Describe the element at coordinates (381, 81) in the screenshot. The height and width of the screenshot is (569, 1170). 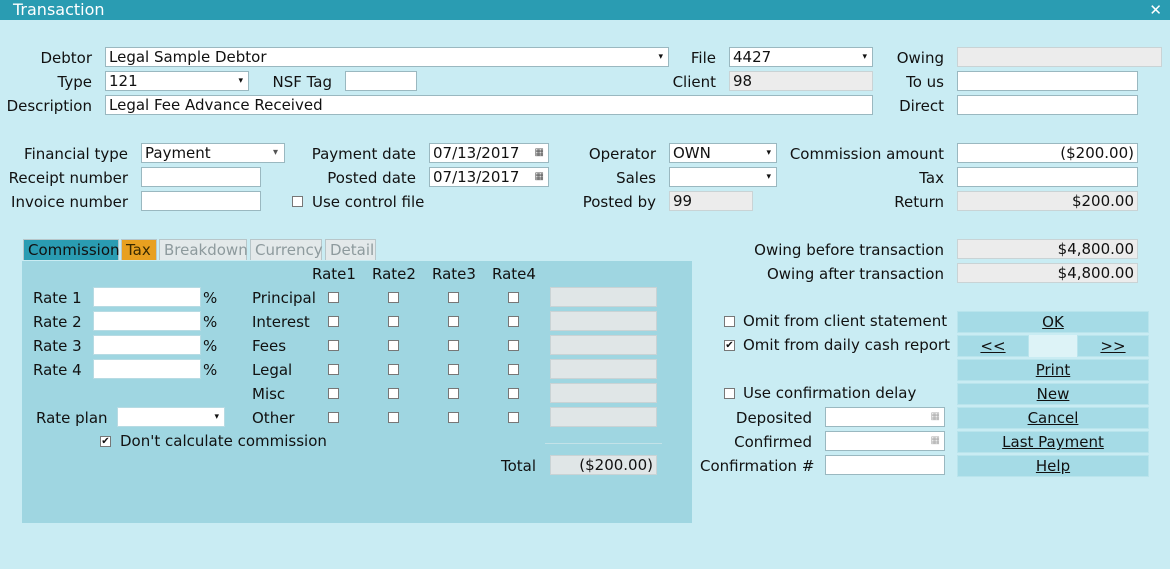
I see `nsf-input` at that location.